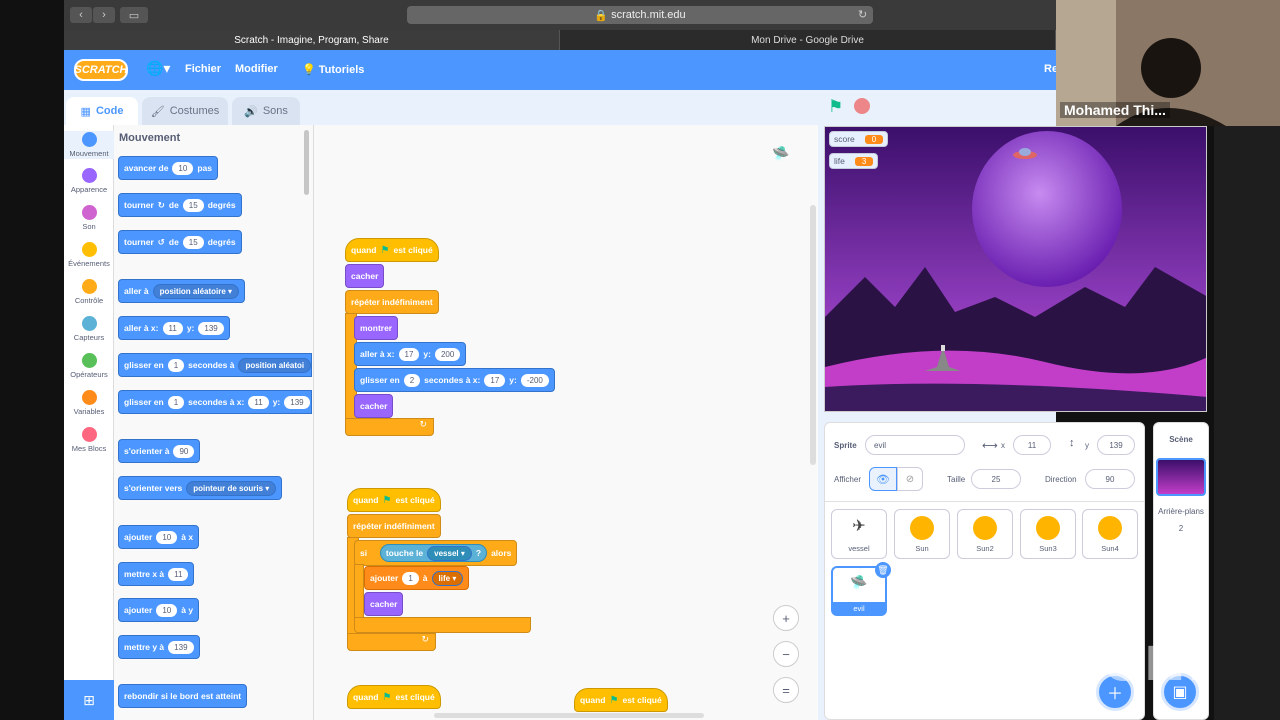  What do you see at coordinates (185, 111) in the screenshot?
I see `tab-costumes: 🖌 Costumes` at bounding box center [185, 111].